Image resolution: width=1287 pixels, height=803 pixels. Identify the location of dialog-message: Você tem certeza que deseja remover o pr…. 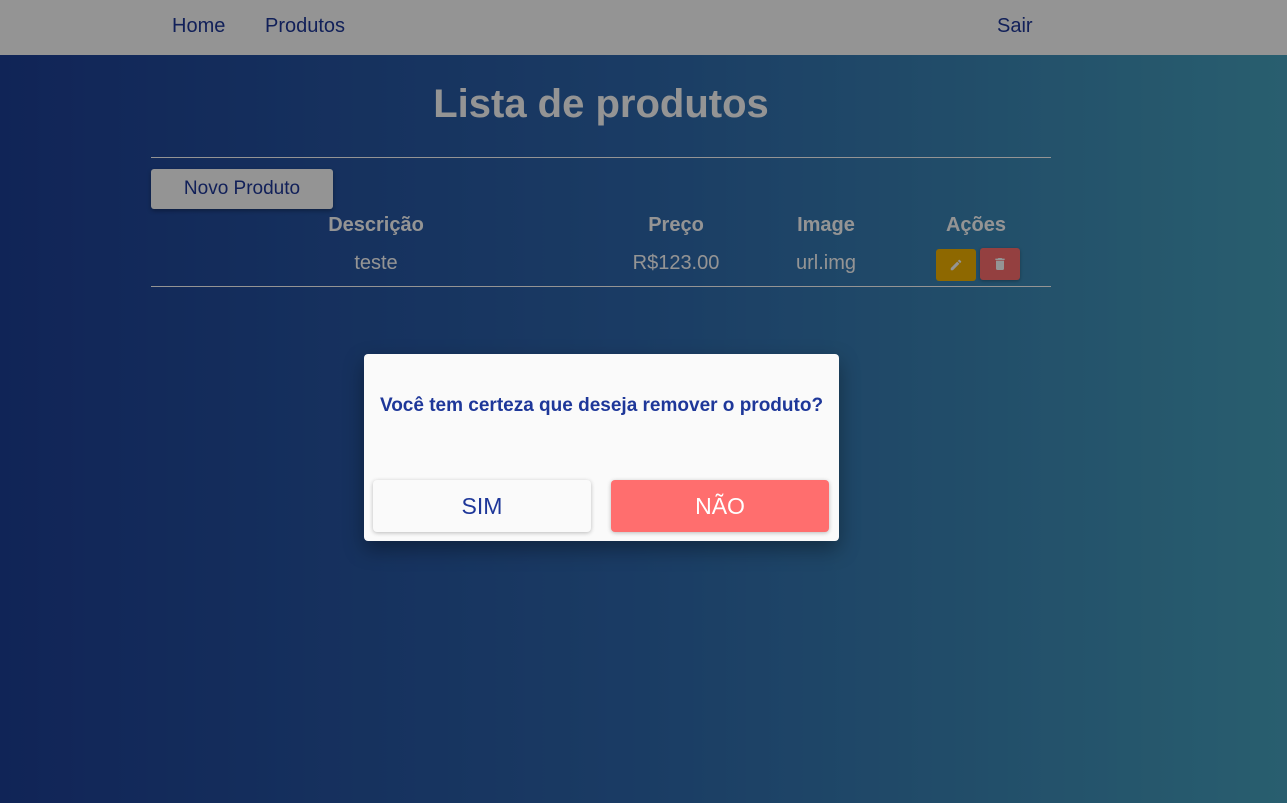
(601, 405).